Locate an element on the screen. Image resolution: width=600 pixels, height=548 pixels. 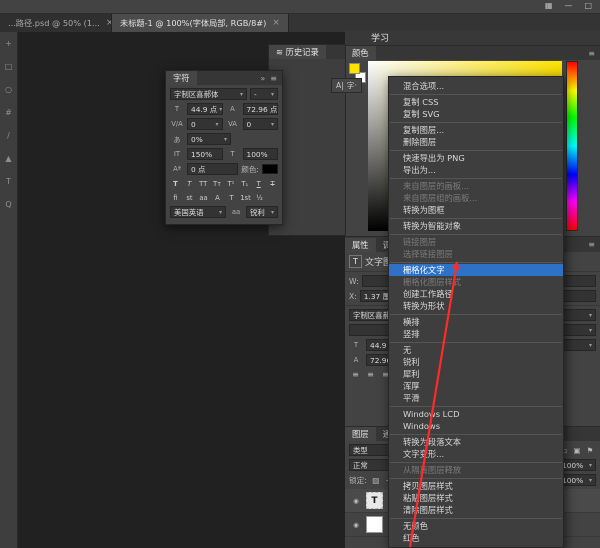
filter-flag-icon: ⚑ is located at coordinates (590, 450).